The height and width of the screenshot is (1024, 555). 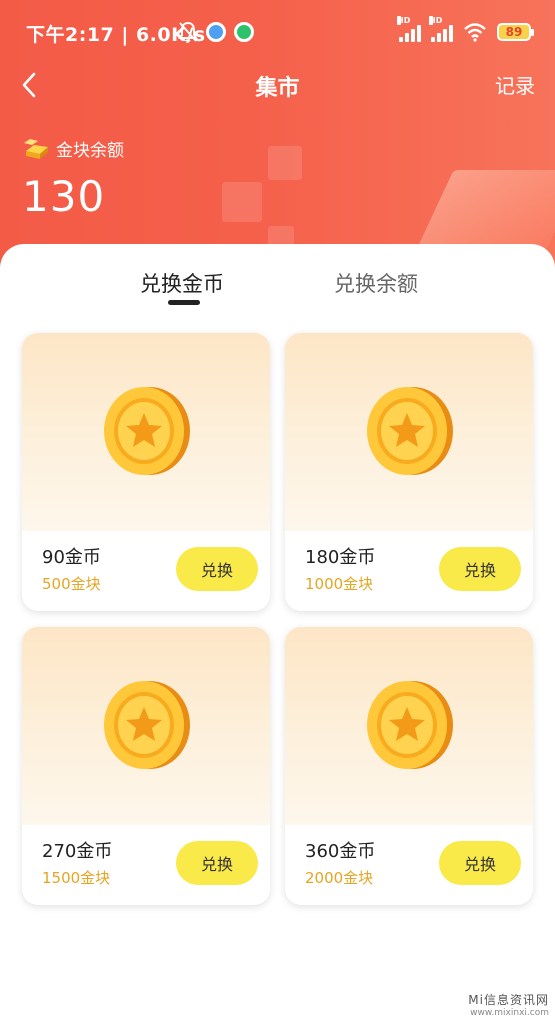 I want to click on record-link: 记录, so click(x=515, y=84).